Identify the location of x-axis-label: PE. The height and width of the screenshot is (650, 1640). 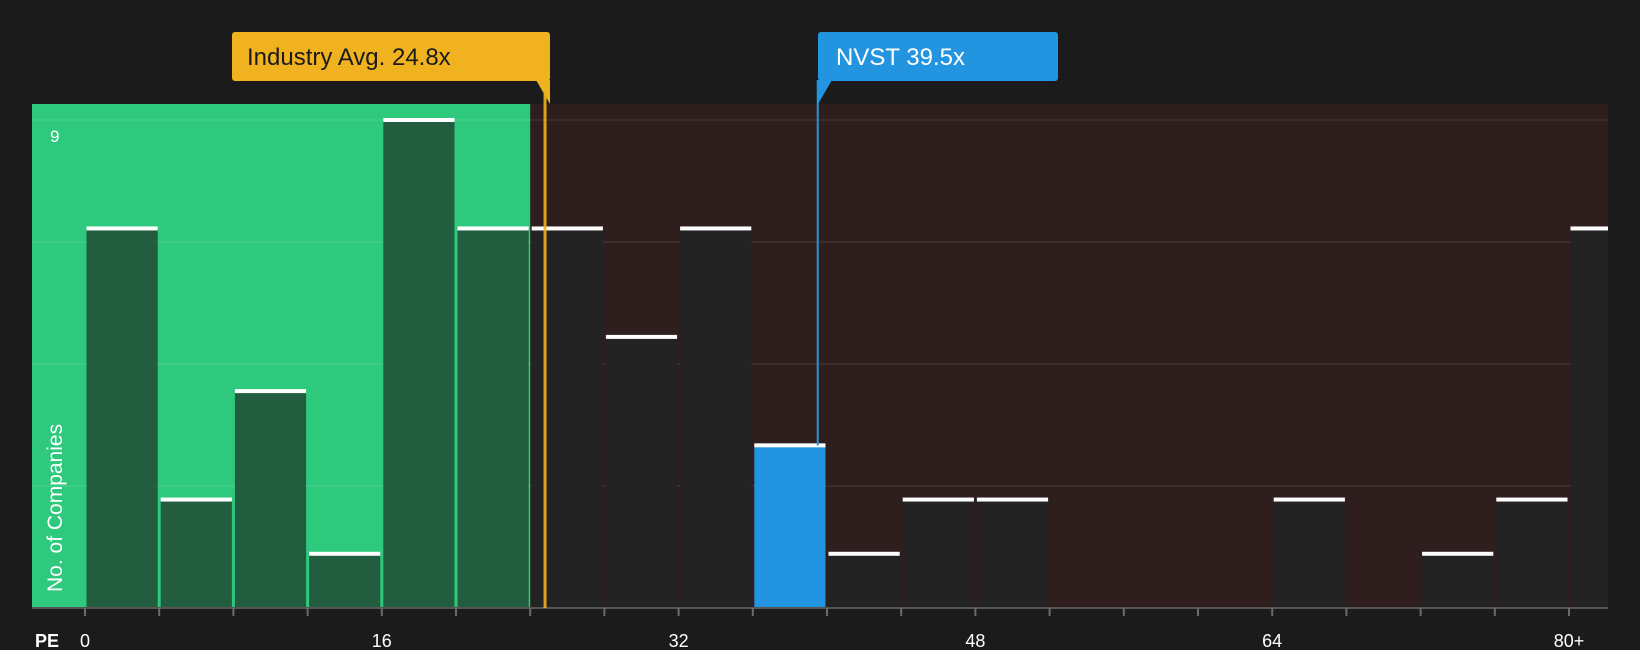
(47, 640).